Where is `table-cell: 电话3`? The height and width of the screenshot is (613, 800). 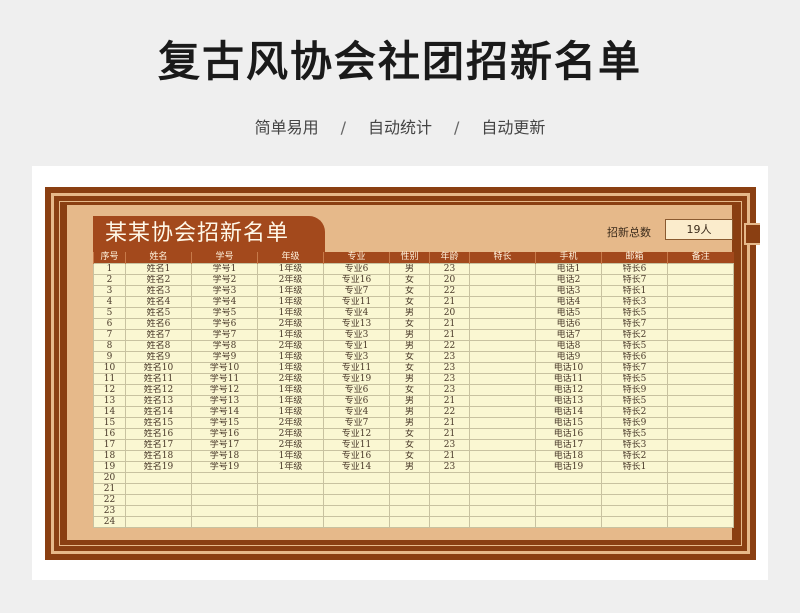
table-cell: 电话3 is located at coordinates (568, 291).